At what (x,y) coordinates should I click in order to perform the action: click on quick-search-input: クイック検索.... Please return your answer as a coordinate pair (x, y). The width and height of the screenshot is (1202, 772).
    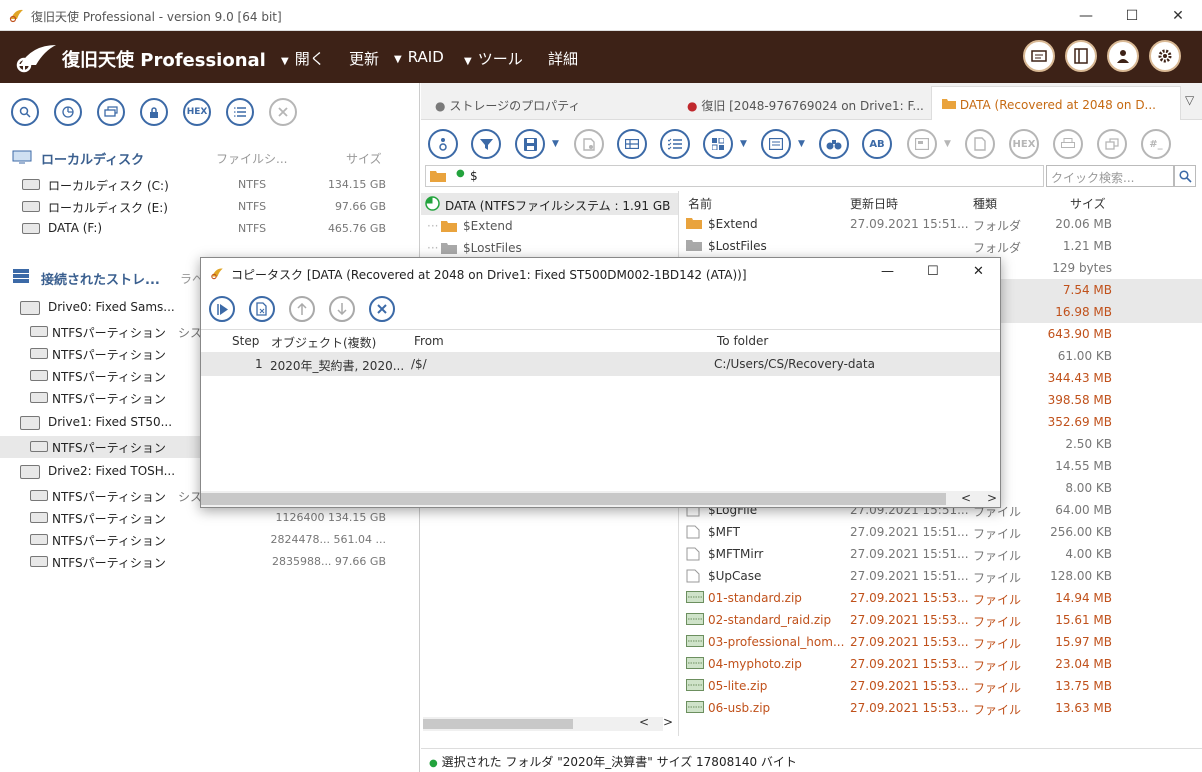
    Looking at the image, I should click on (1110, 176).